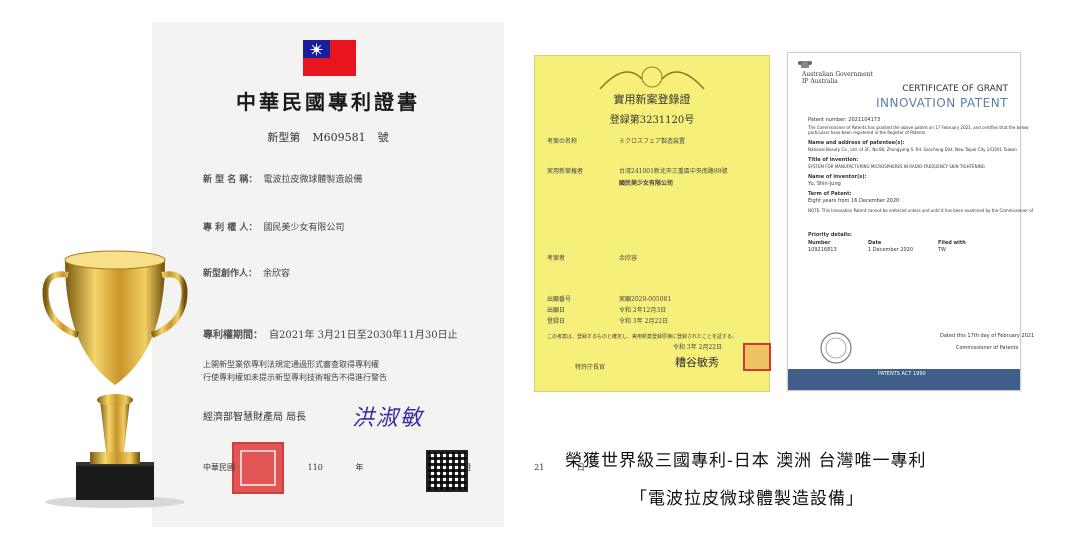 The height and width of the screenshot is (533, 1085). Describe the element at coordinates (819, 243) in the screenshot. I see `priority-header: Number` at that location.